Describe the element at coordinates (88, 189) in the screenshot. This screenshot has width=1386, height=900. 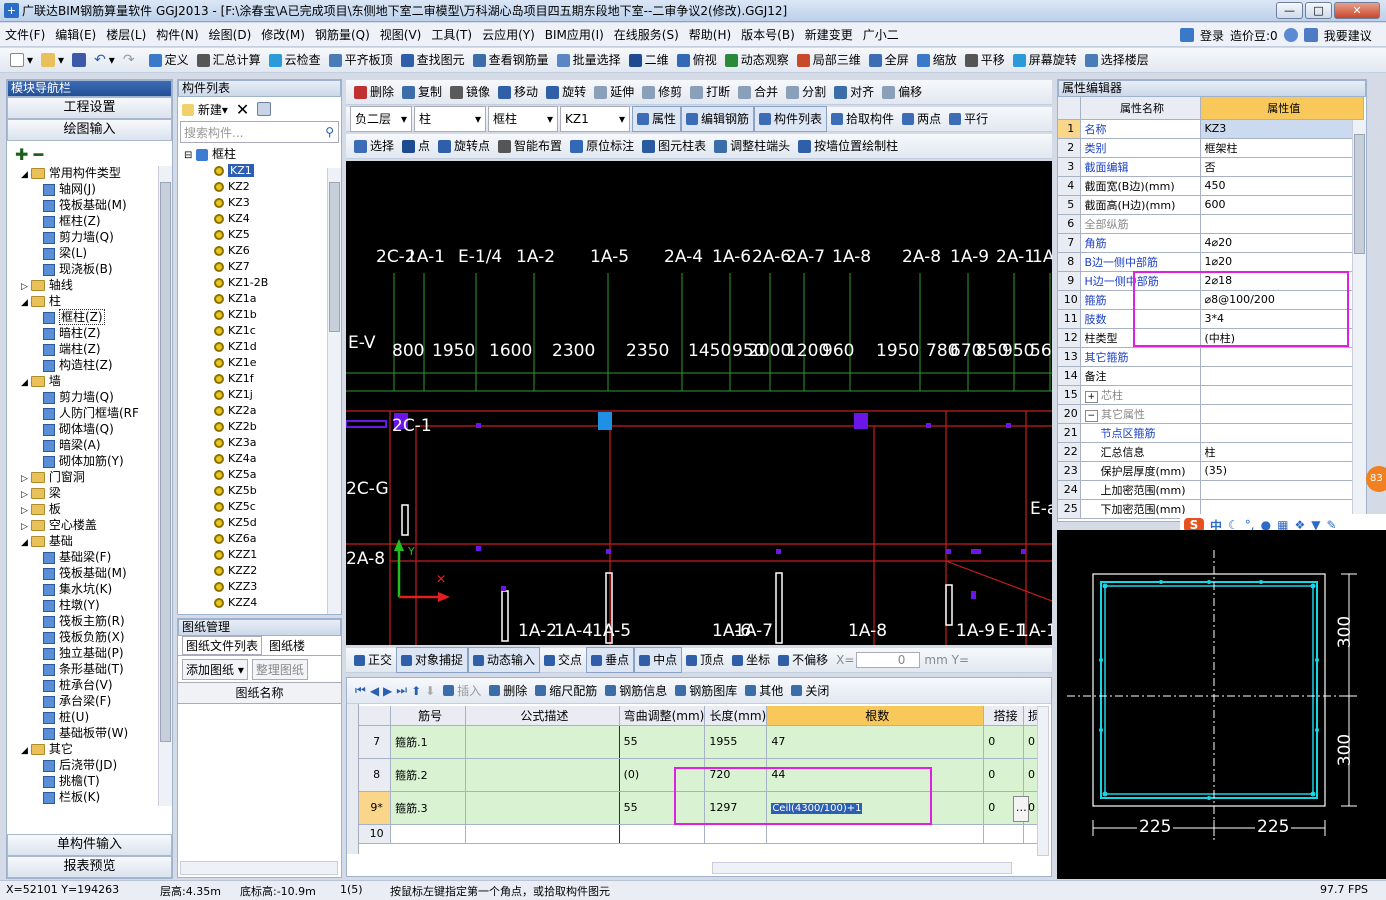
I see `nav-tree-item: 轴网(J)` at that location.